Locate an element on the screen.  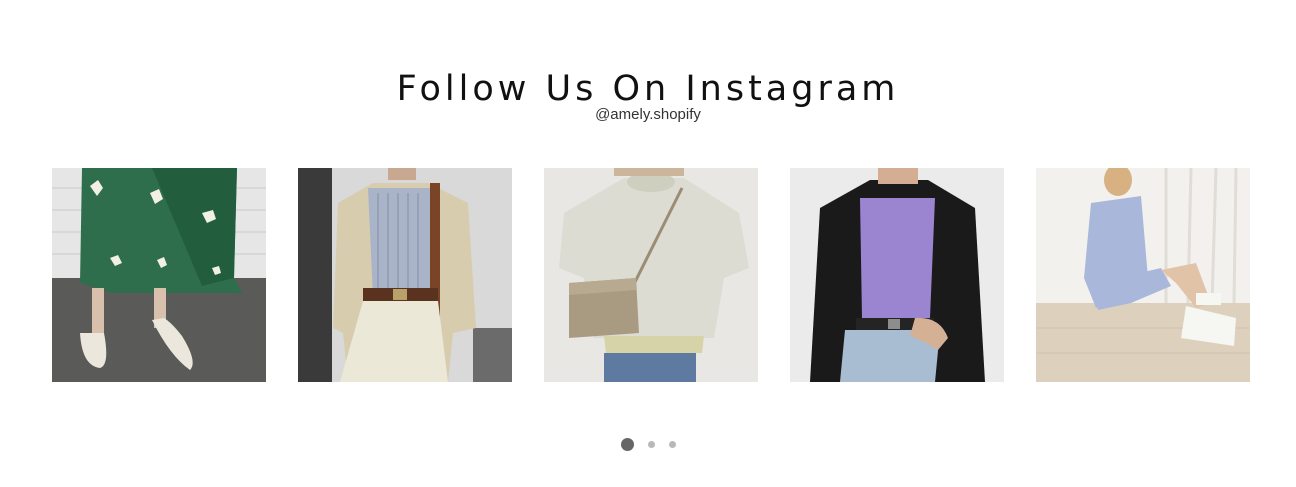
post-image-beige-blazer is located at coordinates (405, 275).